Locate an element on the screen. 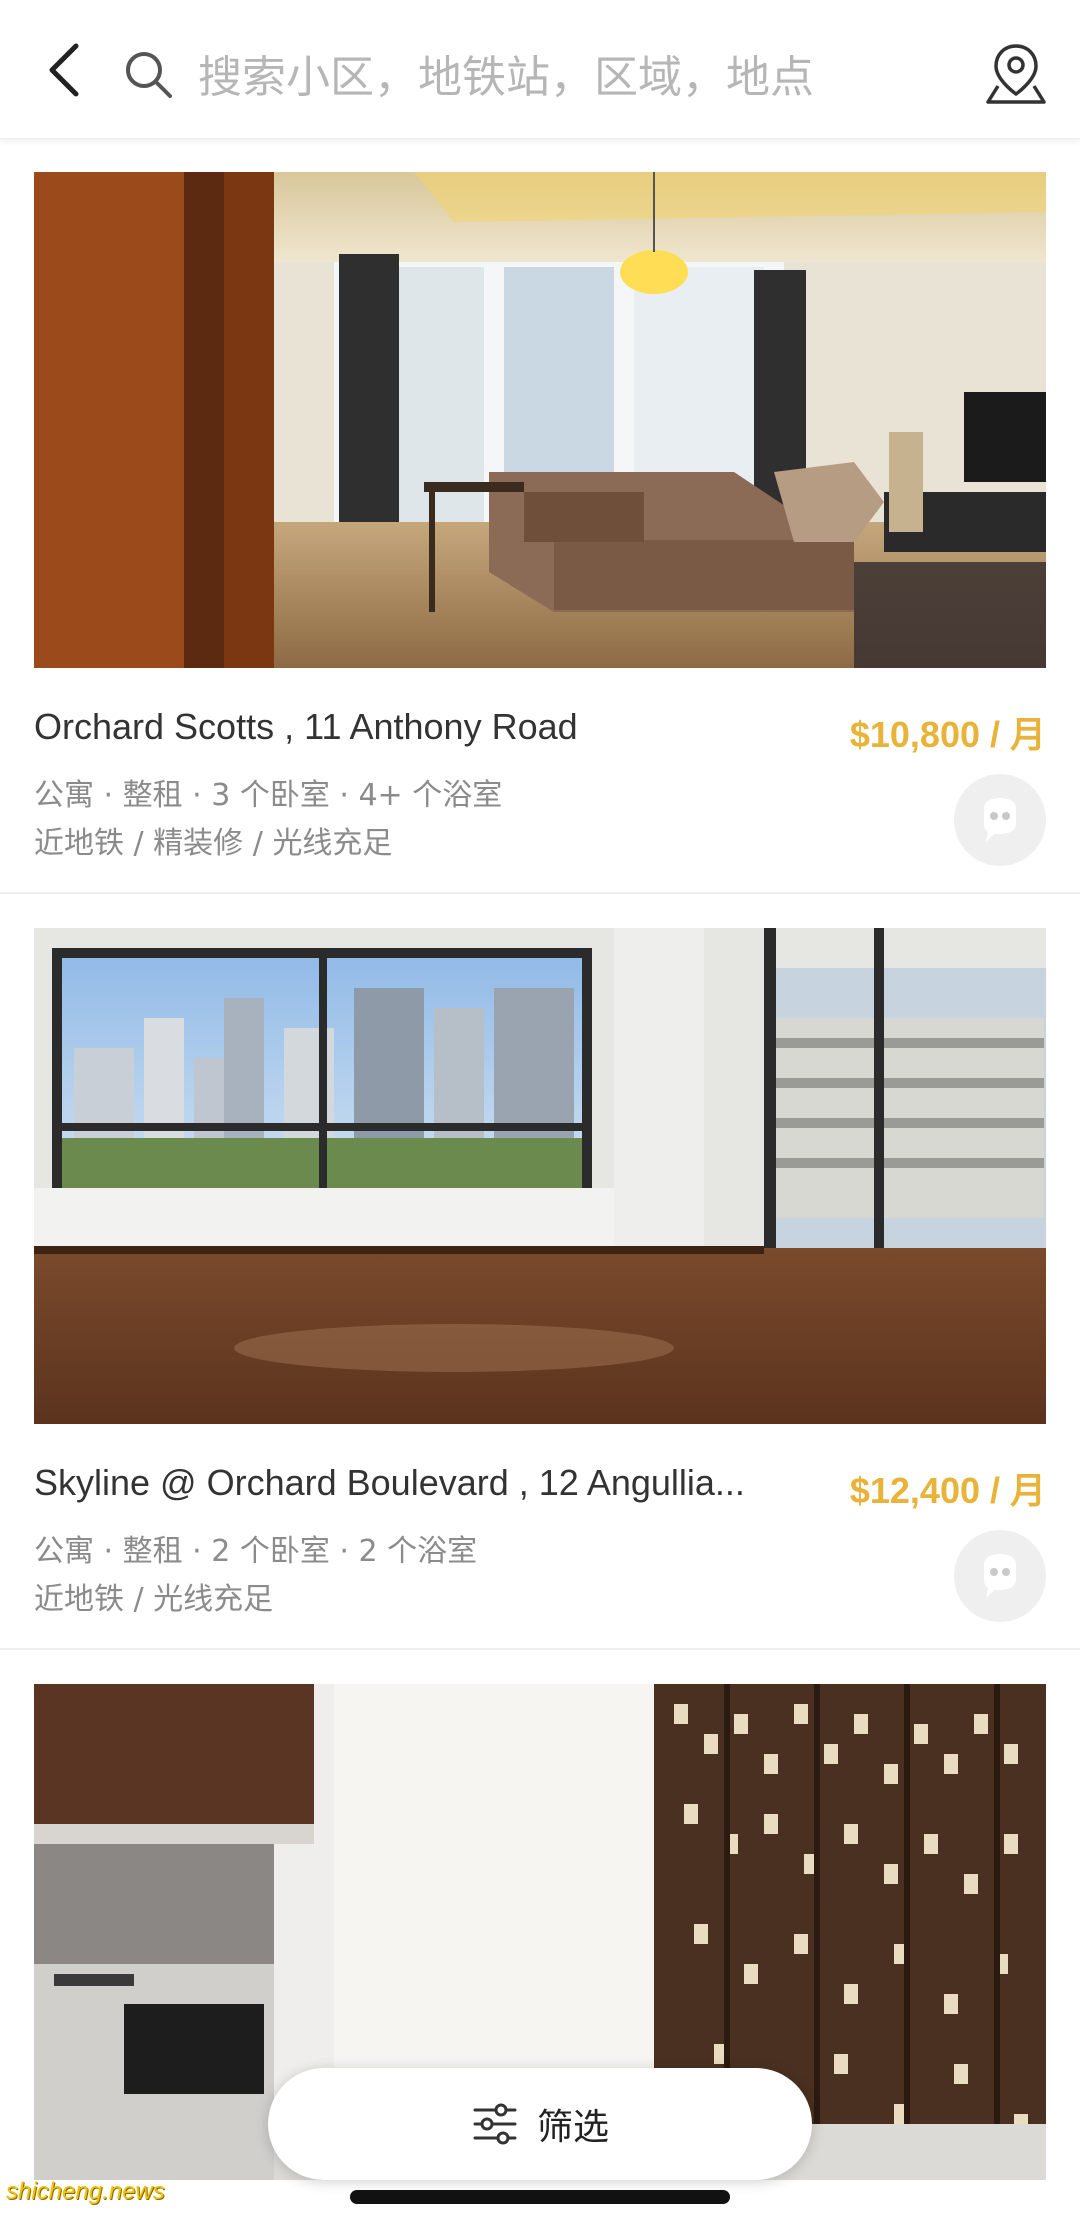 The width and height of the screenshot is (1080, 2220). sliders-icon is located at coordinates (495, 2124).